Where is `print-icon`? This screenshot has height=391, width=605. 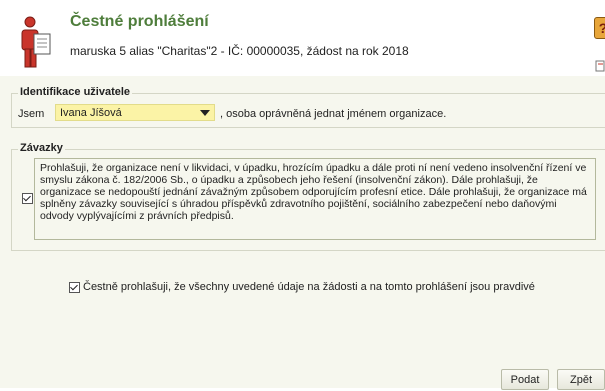
print-icon is located at coordinates (600, 66).